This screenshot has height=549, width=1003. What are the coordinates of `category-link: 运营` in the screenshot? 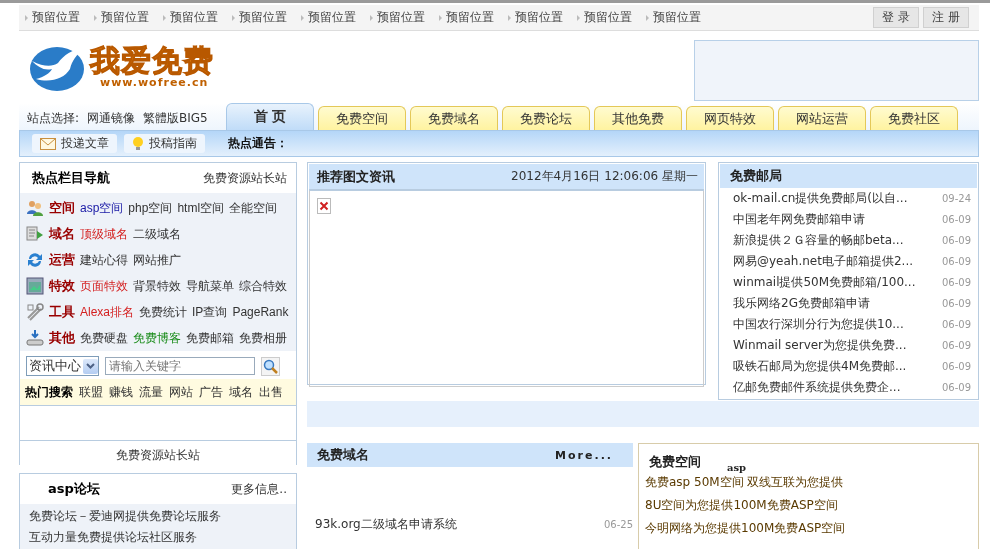 It's located at (62, 260).